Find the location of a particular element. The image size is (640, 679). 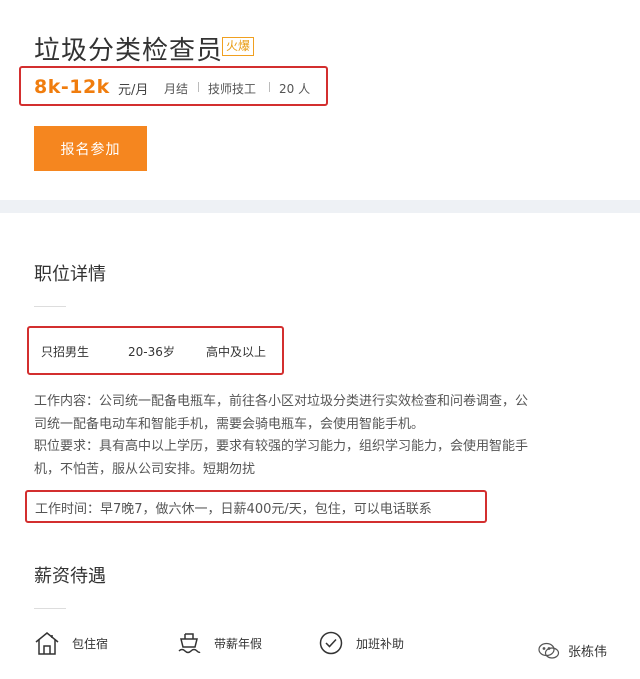

benefit-overtime-pay: 加班补助 is located at coordinates (361, 643).